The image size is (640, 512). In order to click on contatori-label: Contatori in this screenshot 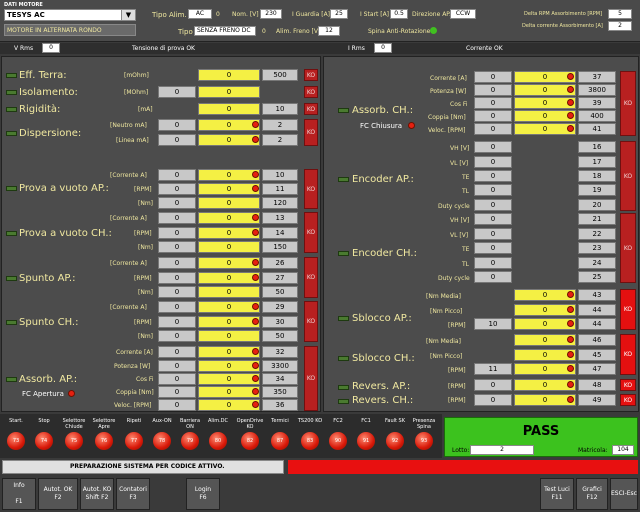, I will do `click(133, 489)`.